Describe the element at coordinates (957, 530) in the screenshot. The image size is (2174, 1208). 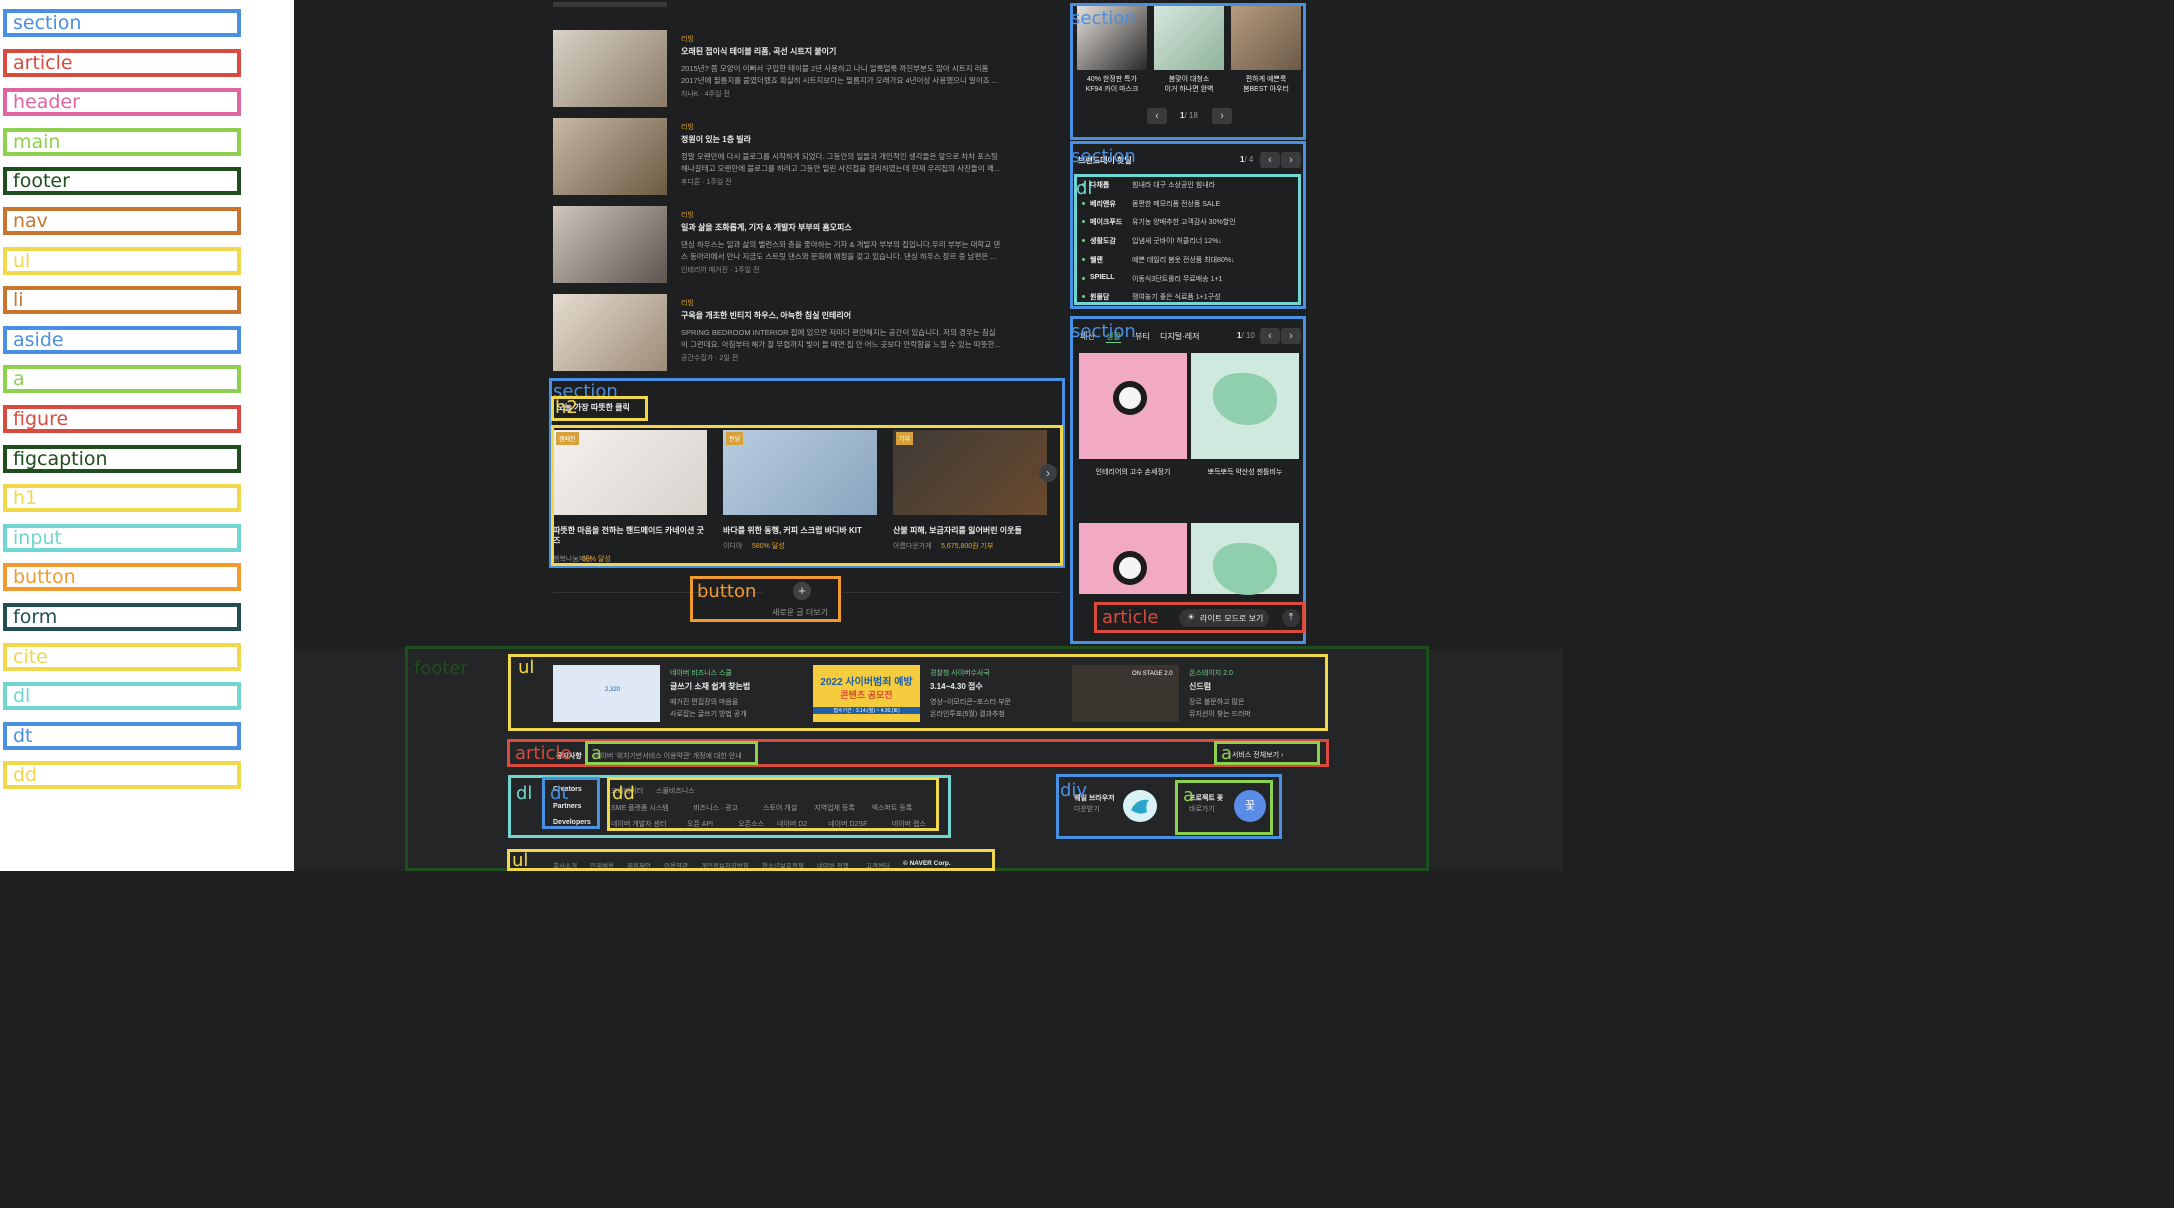
I see `warm-card-title: 산불 피해, 보금자리를 잃어버린 이웃들` at that location.